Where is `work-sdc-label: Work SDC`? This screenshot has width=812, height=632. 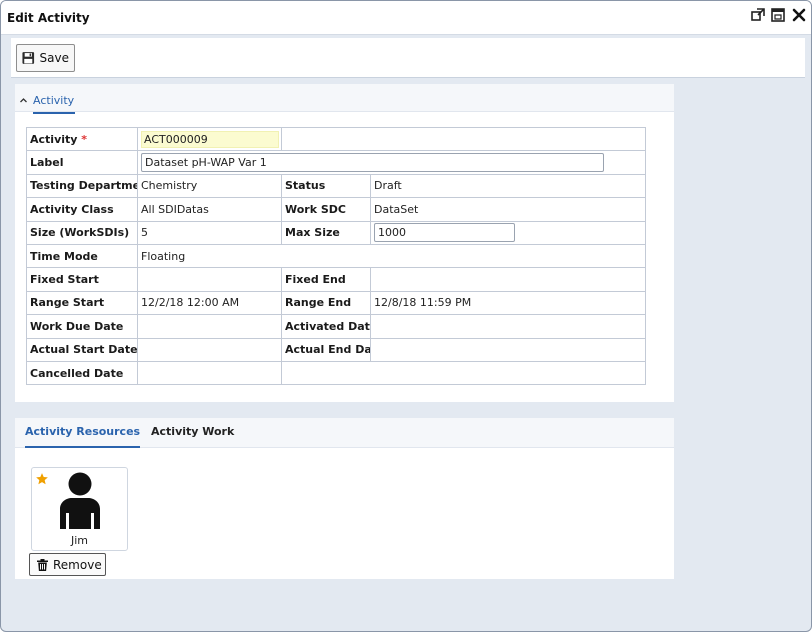
work-sdc-label: Work SDC is located at coordinates (326, 209).